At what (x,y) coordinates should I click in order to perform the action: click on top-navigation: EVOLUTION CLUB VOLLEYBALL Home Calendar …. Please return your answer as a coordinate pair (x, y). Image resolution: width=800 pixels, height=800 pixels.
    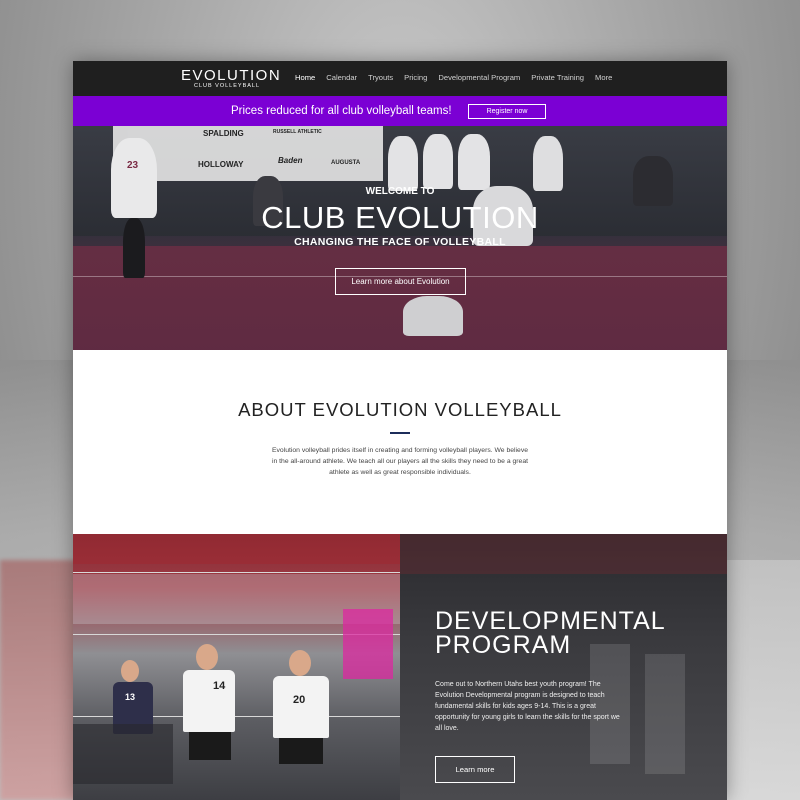
    Looking at the image, I should click on (400, 78).